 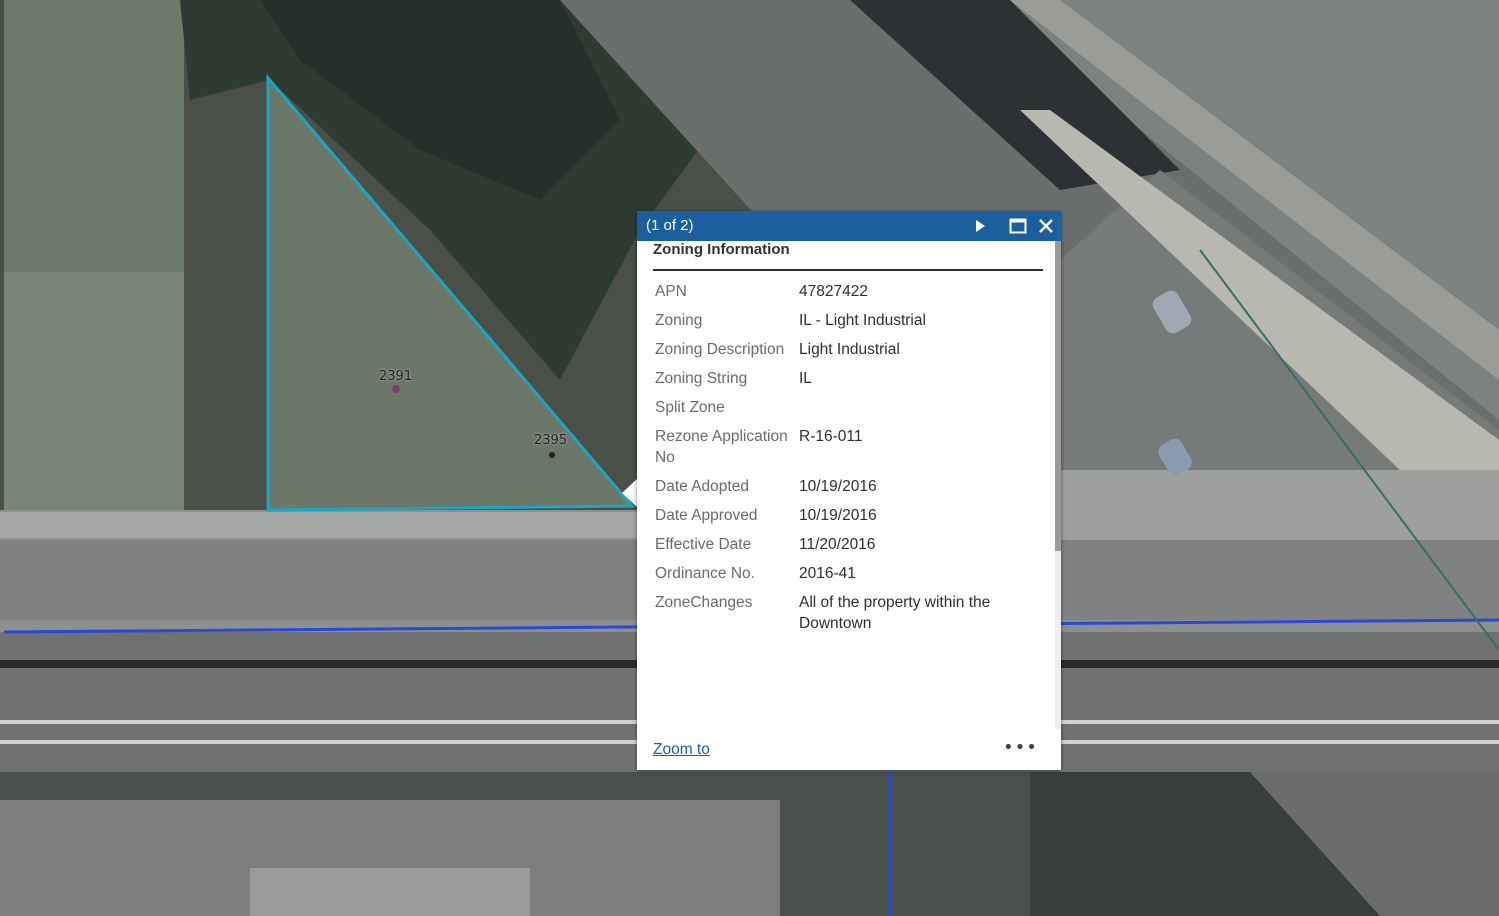 I want to click on attribute-row: Effective Date 11/20/2016, so click(x=848, y=544).